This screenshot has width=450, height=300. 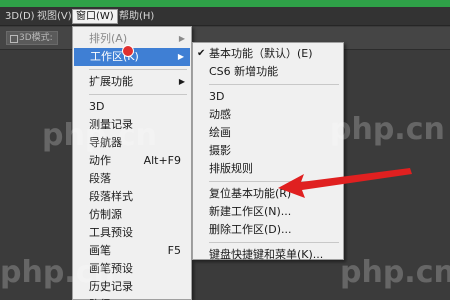 What do you see at coordinates (132, 39) in the screenshot?
I see `menu-item-arrange: 排列(A) ▶` at bounding box center [132, 39].